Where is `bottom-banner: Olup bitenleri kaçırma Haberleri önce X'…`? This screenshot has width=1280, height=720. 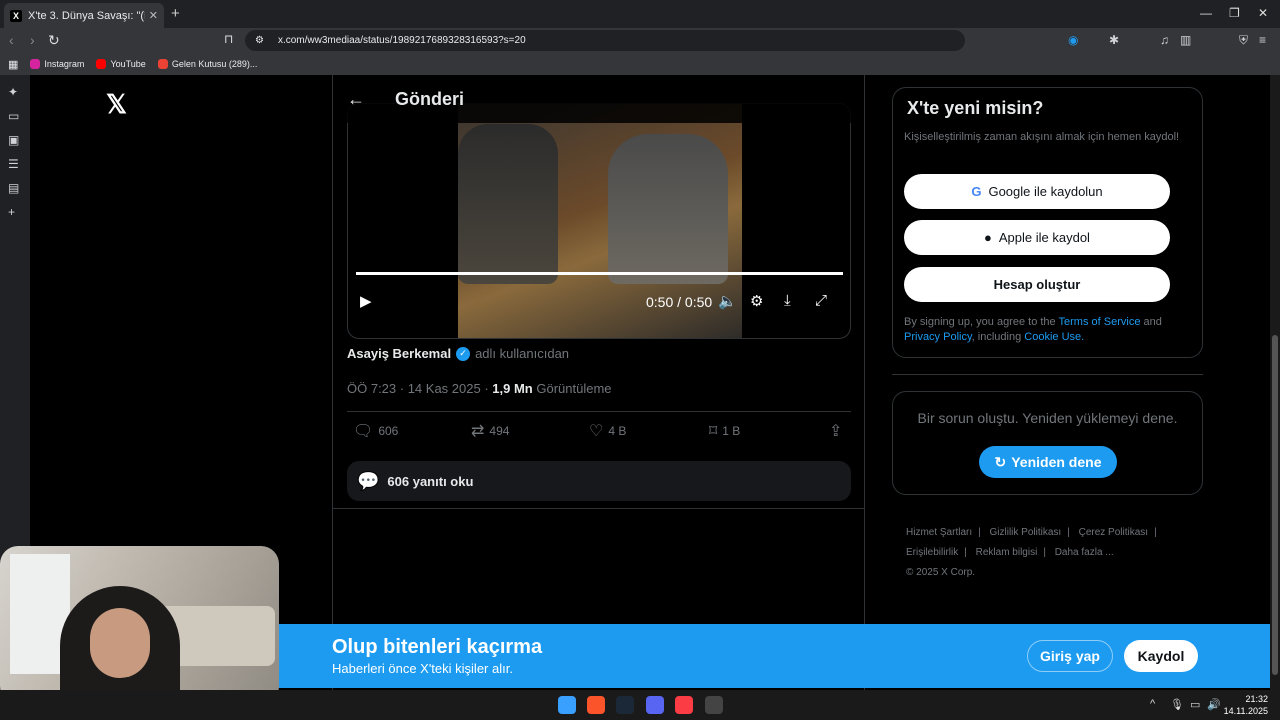
bottom-banner: Olup bitenleri kaçırma Haberleri önce X'… is located at coordinates (774, 656).